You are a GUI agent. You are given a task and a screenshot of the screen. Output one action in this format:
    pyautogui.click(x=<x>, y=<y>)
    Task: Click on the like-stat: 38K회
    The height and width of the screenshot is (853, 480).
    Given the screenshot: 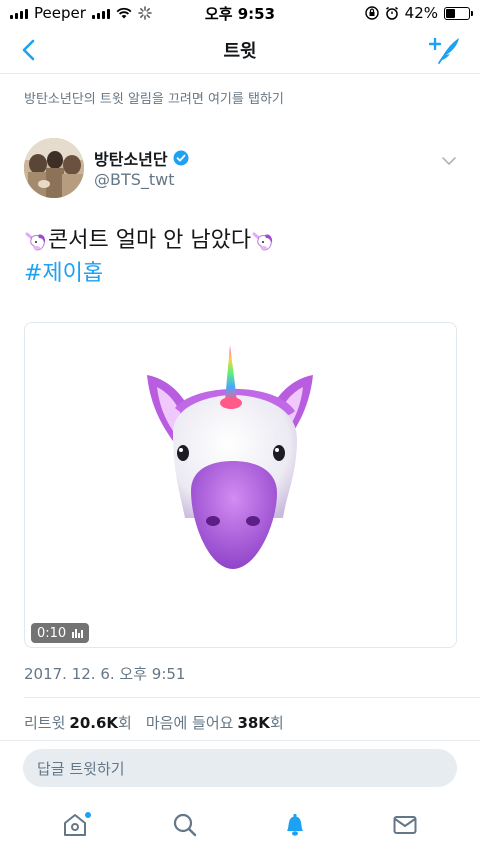 What is the action you would take?
    pyautogui.click(x=260, y=722)
    